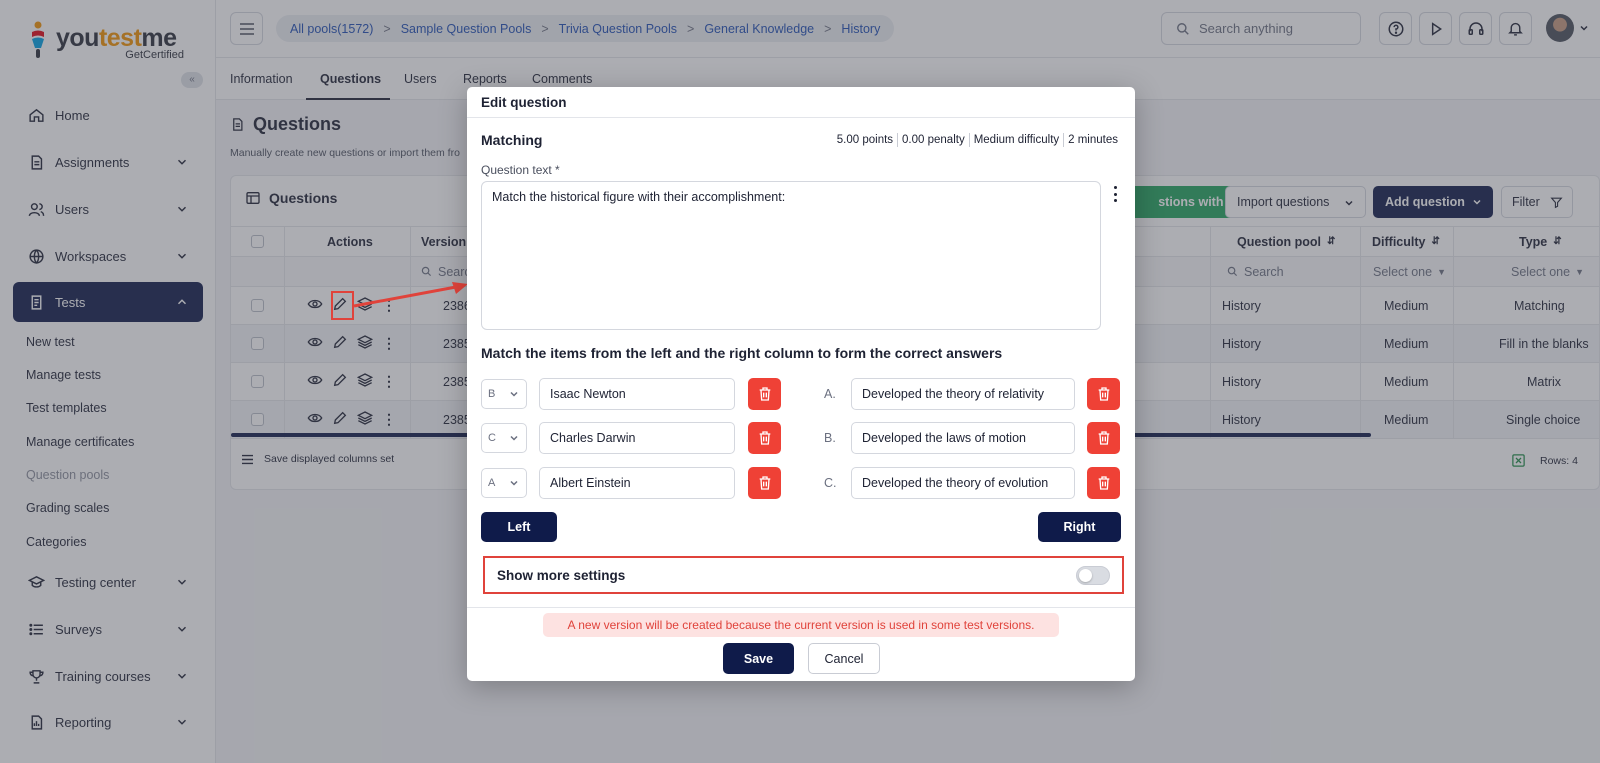 Image resolution: width=1600 pixels, height=763 pixels. What do you see at coordinates (504, 394) in the screenshot?
I see `answer-key-select: B` at bounding box center [504, 394].